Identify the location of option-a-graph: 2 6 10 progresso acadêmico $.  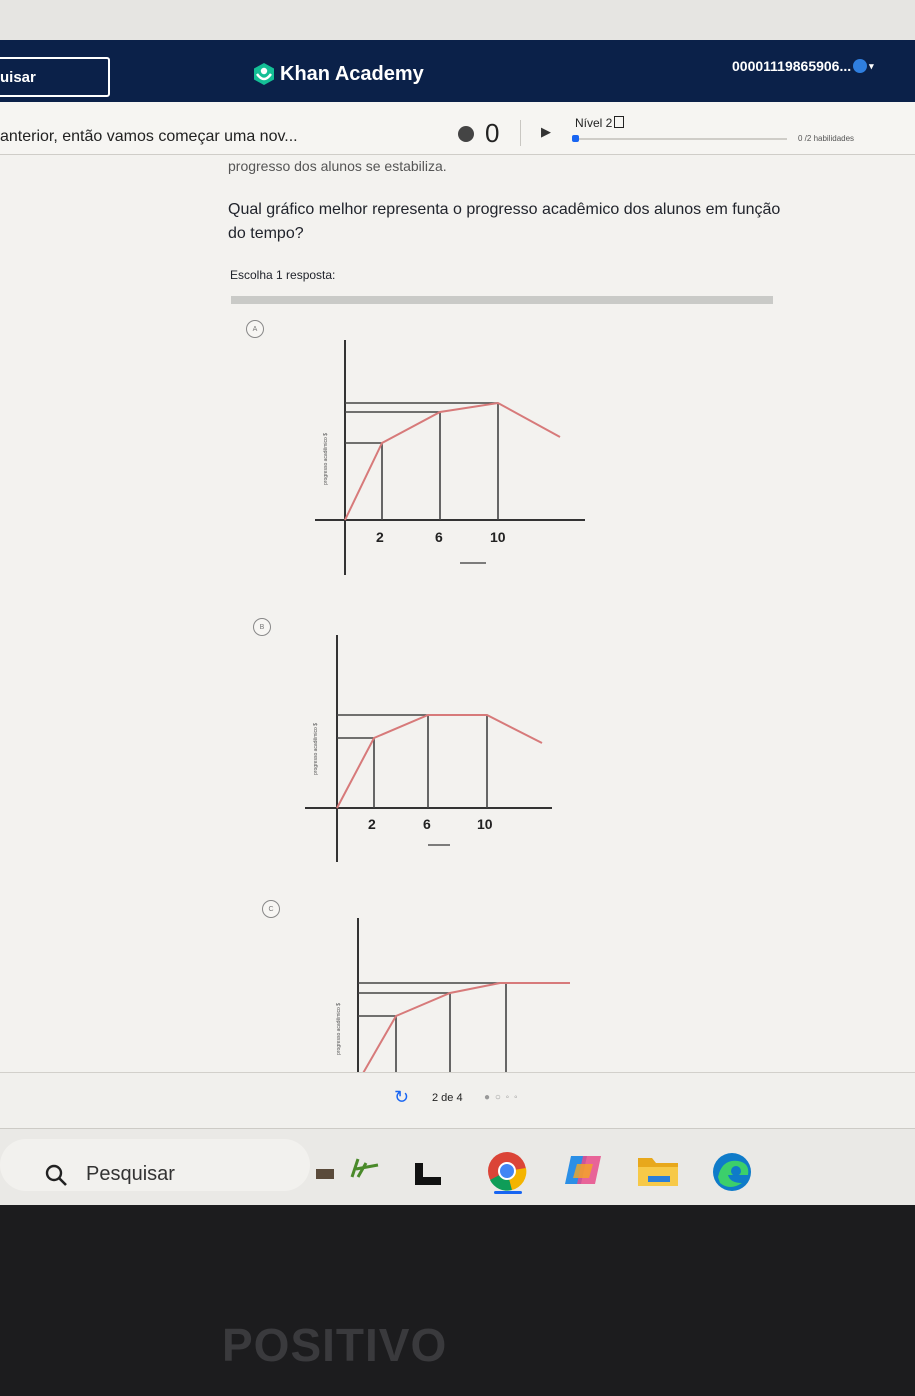
(450, 457).